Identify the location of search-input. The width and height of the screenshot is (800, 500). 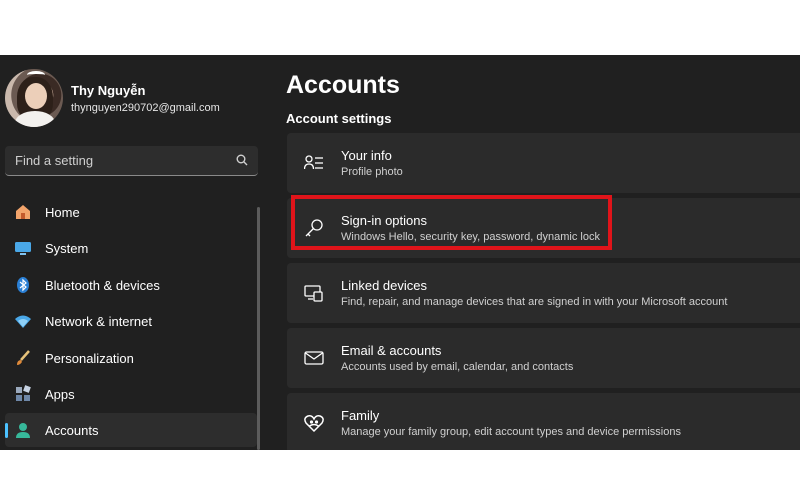
(115, 160).